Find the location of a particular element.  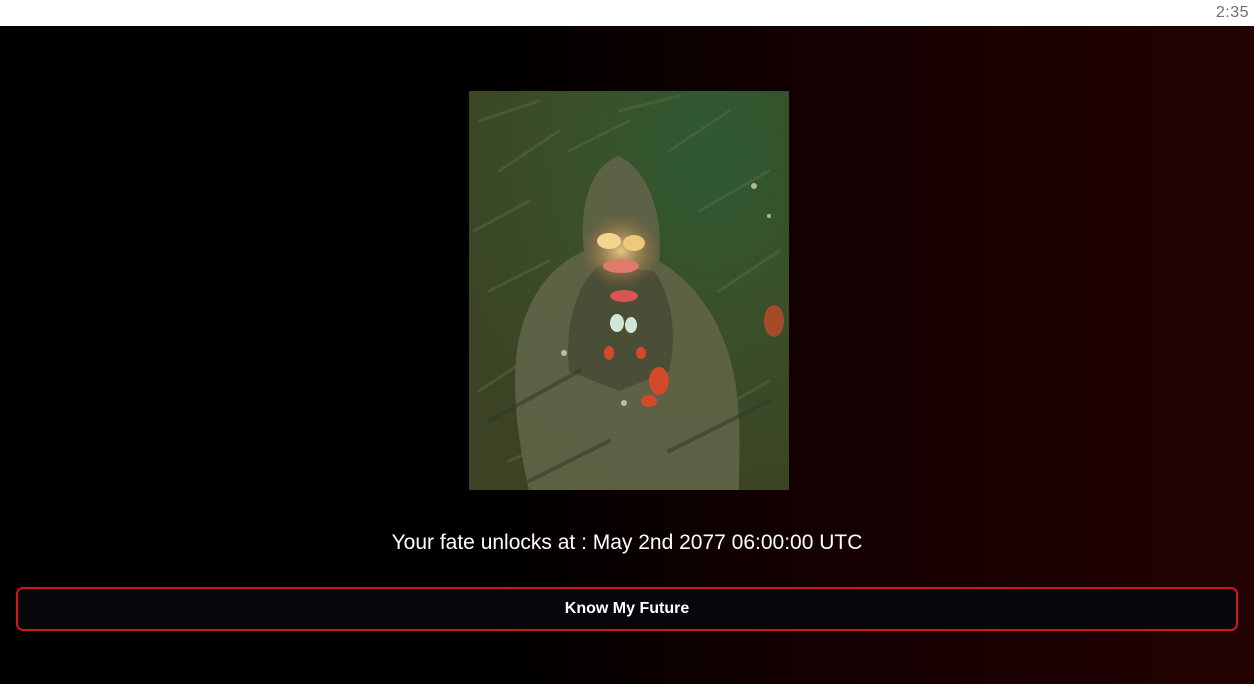

know-my-future-button: Know My Future is located at coordinates (627, 609).